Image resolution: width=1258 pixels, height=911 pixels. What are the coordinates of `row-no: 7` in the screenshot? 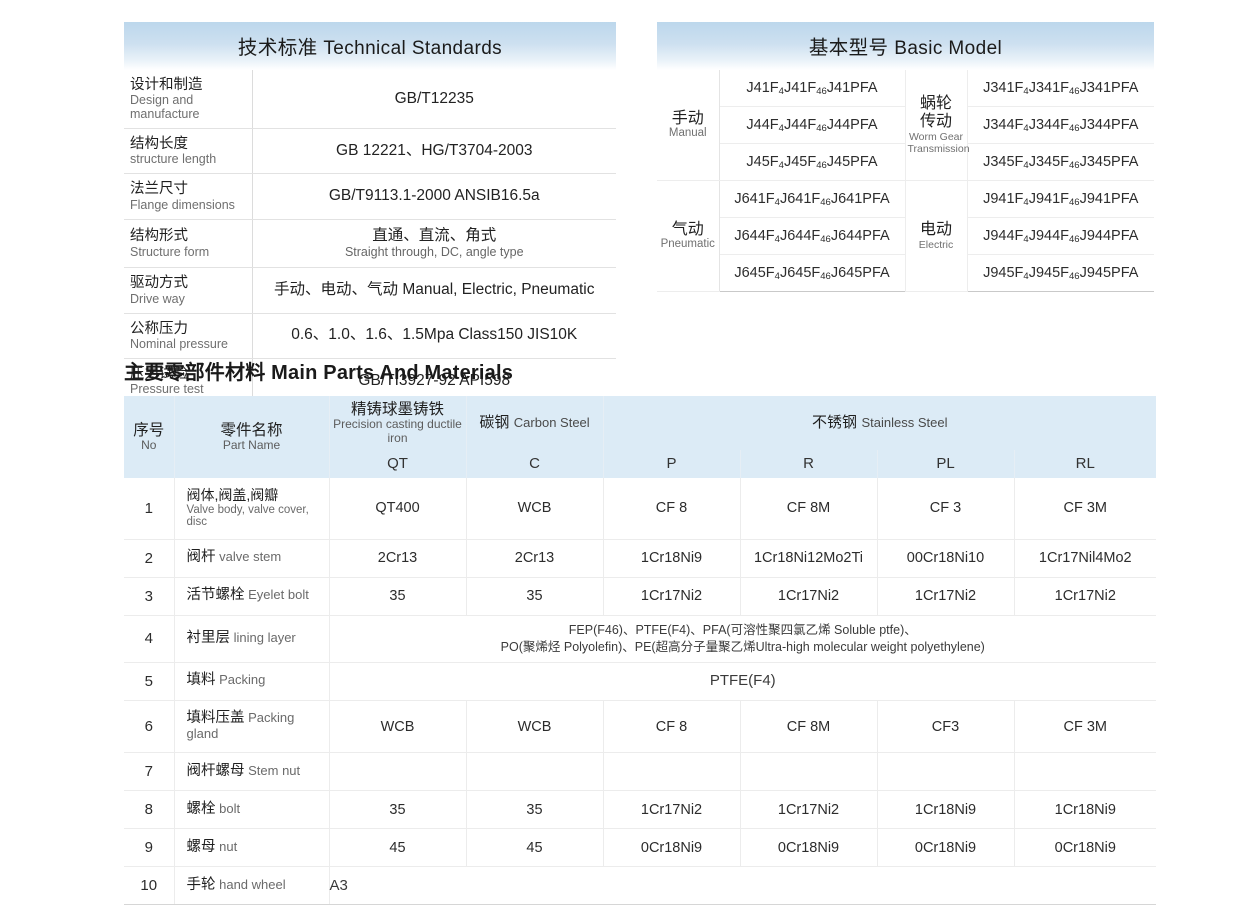 It's located at (149, 772).